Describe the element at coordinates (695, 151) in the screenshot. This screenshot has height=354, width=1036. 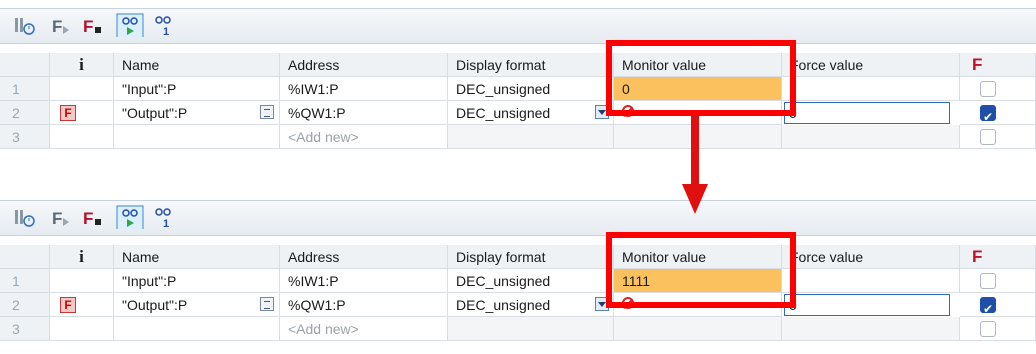
I see `annotation-arrow-shaft` at that location.